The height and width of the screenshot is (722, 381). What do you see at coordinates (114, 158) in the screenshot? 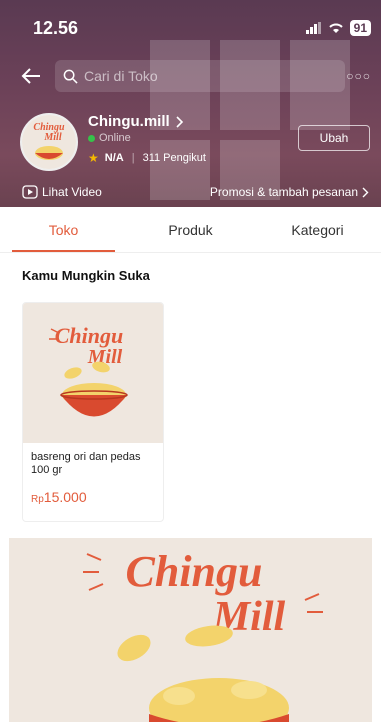
I see `shop-rating: N/A` at bounding box center [114, 158].